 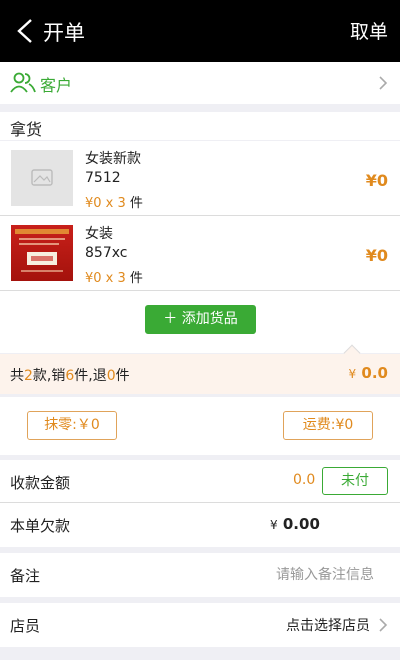 What do you see at coordinates (200, 481) in the screenshot?
I see `payment-row: 收款金额 0.0 未付` at bounding box center [200, 481].